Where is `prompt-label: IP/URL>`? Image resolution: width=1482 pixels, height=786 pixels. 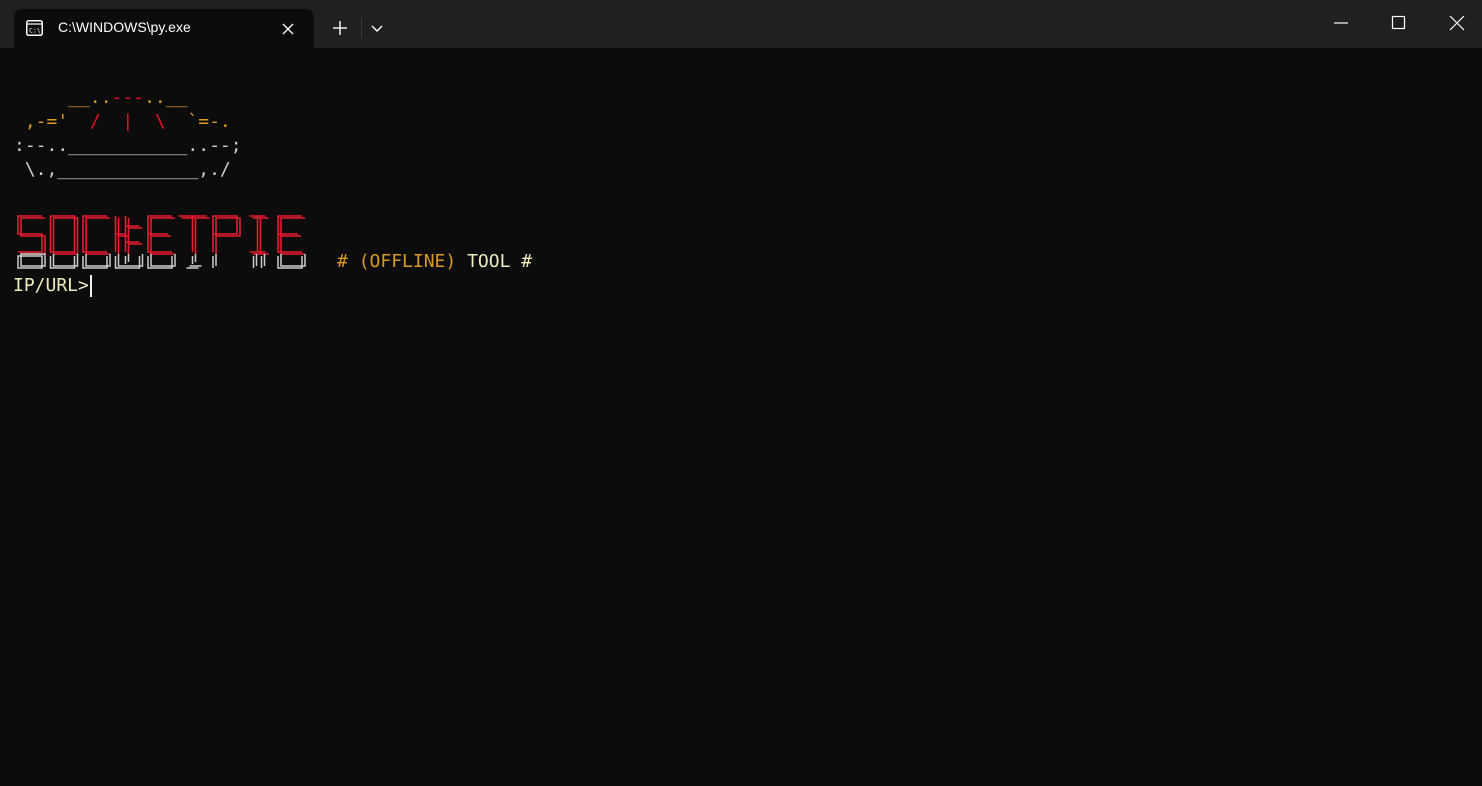 prompt-label: IP/URL> is located at coordinates (51, 285).